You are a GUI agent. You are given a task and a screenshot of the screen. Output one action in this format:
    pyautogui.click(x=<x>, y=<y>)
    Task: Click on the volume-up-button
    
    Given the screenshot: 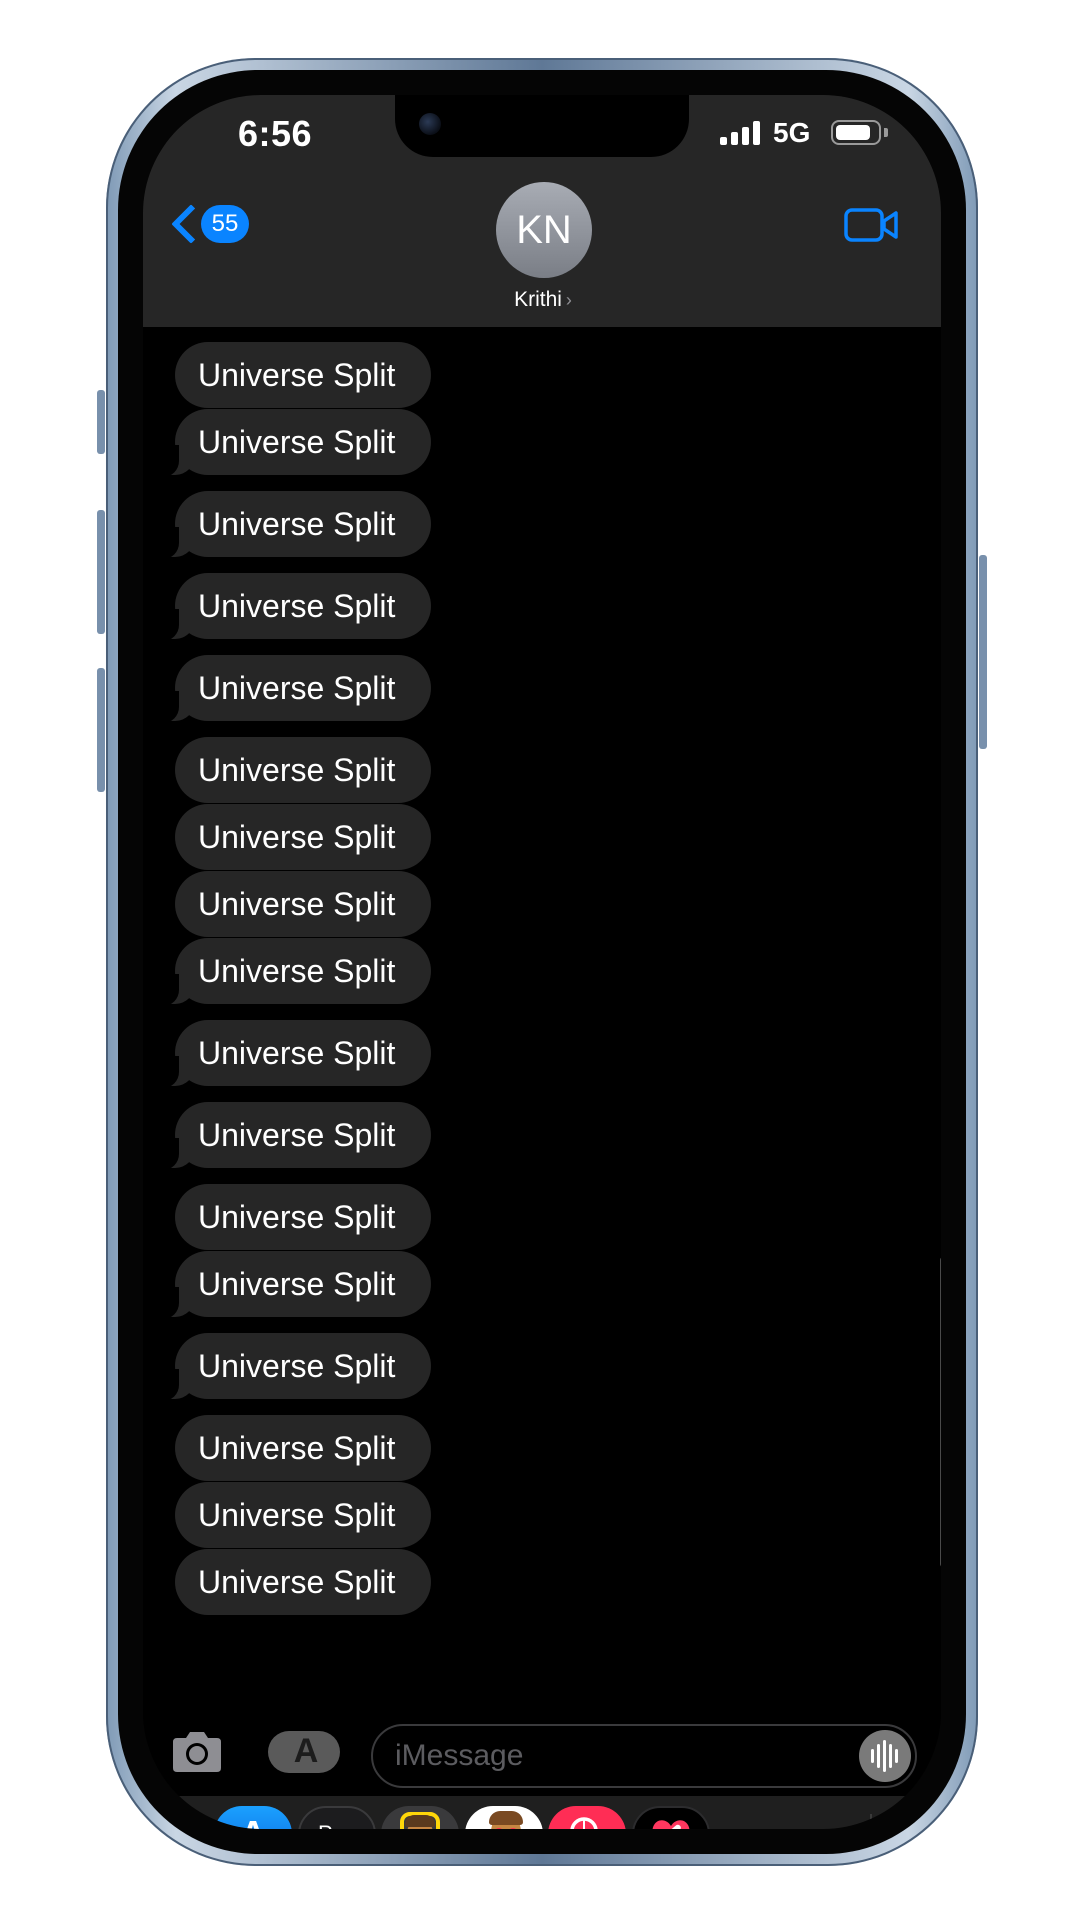 What is the action you would take?
    pyautogui.click(x=101, y=572)
    